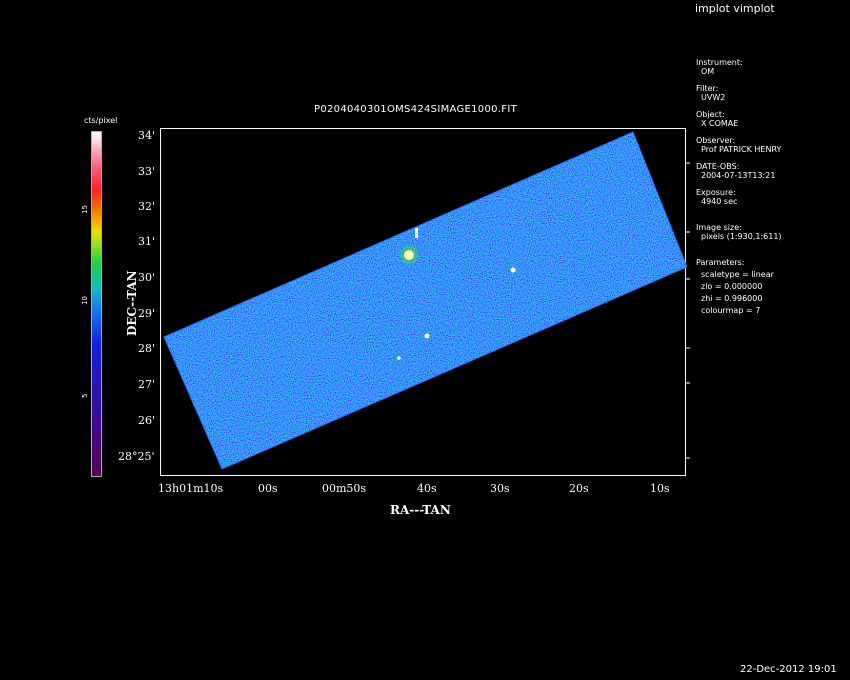 The image size is (850, 680). Describe the element at coordinates (500, 488) in the screenshot. I see `x-tick-5: 30s` at that location.